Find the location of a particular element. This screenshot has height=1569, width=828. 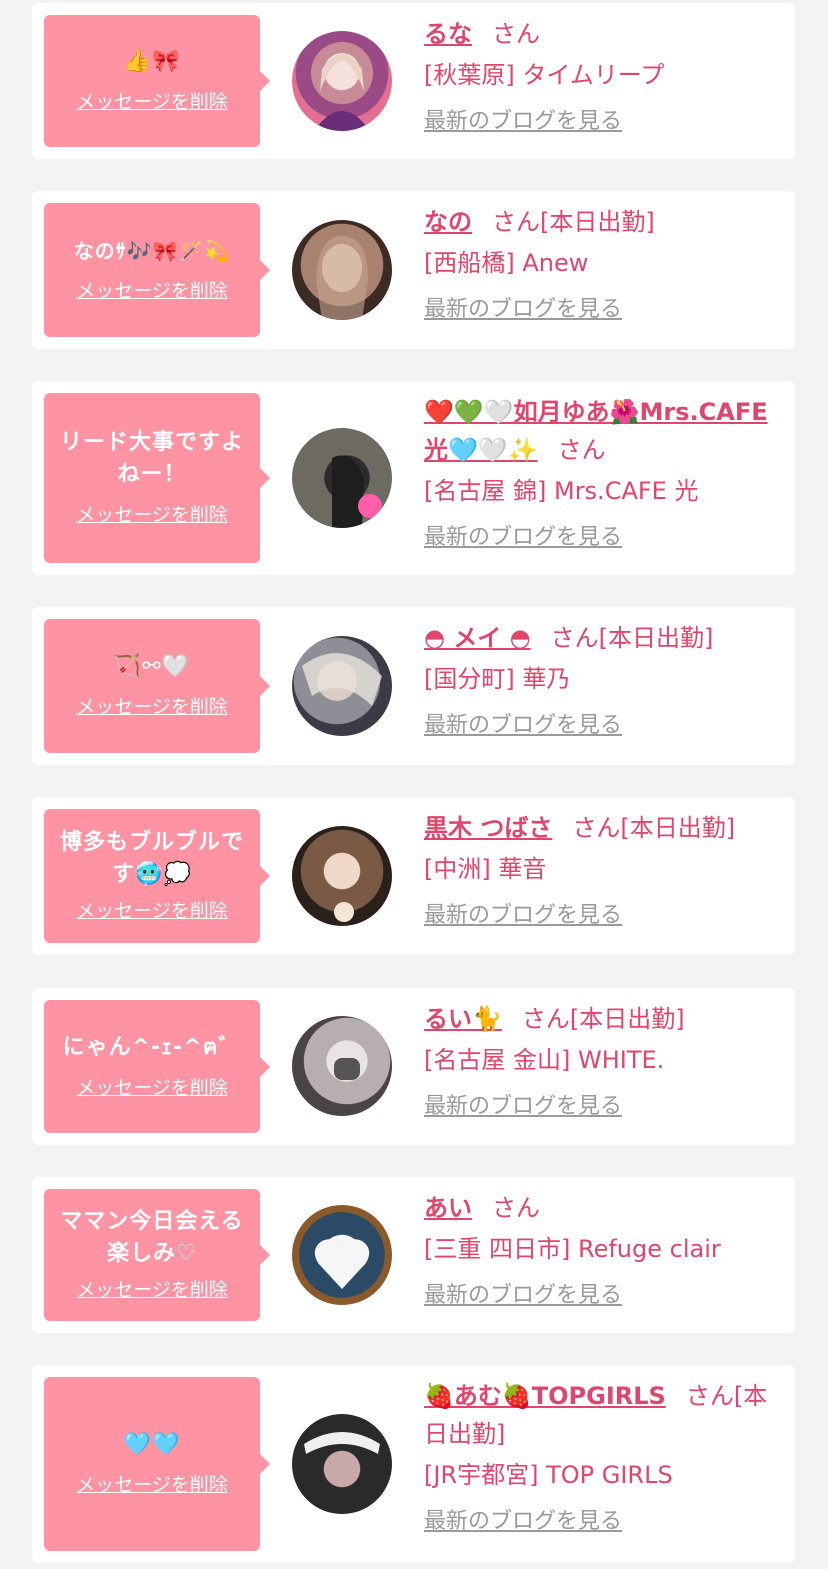

message-text: ママン今日会える楽しみ♡ is located at coordinates (152, 1237).